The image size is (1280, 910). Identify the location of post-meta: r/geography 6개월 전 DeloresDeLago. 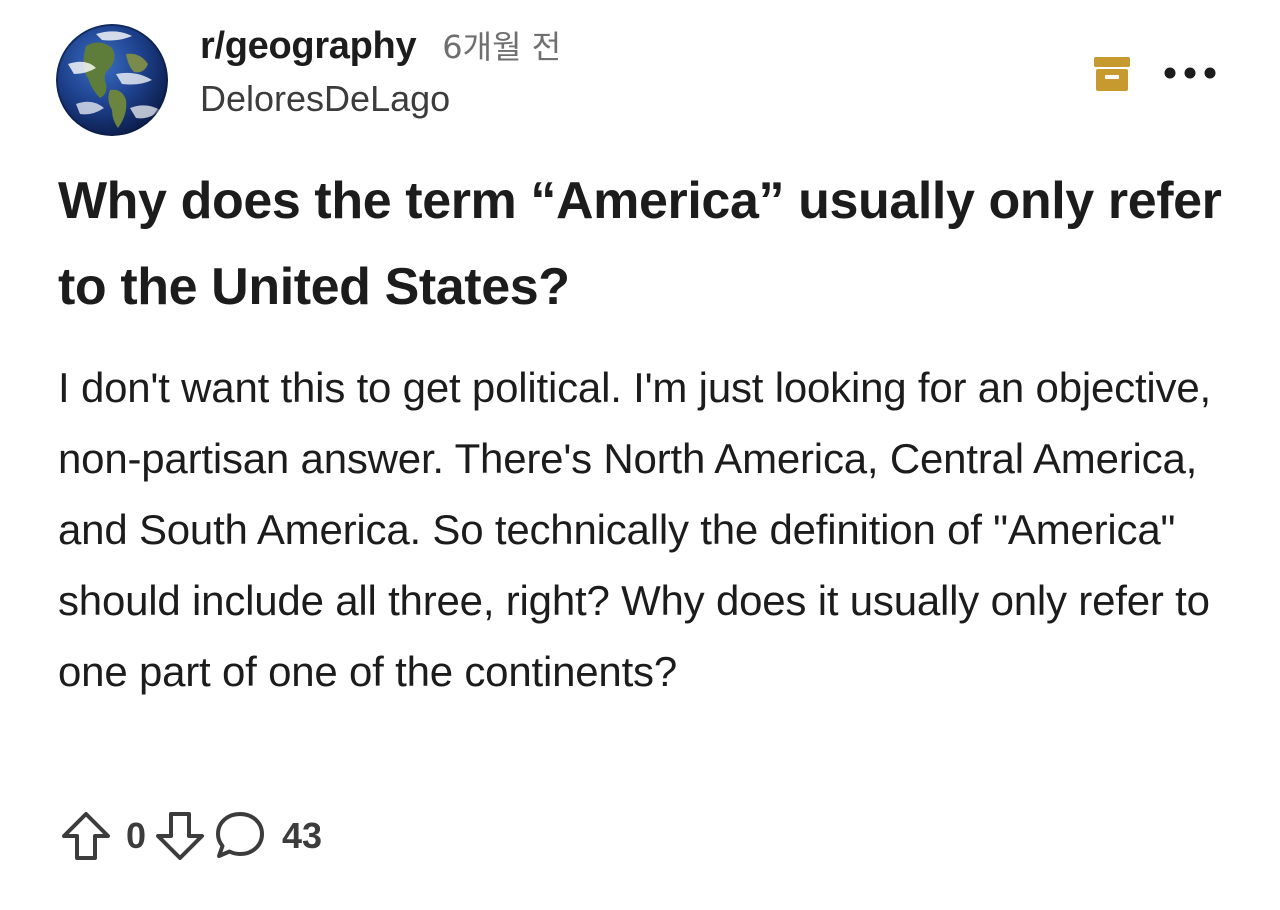
(380, 71).